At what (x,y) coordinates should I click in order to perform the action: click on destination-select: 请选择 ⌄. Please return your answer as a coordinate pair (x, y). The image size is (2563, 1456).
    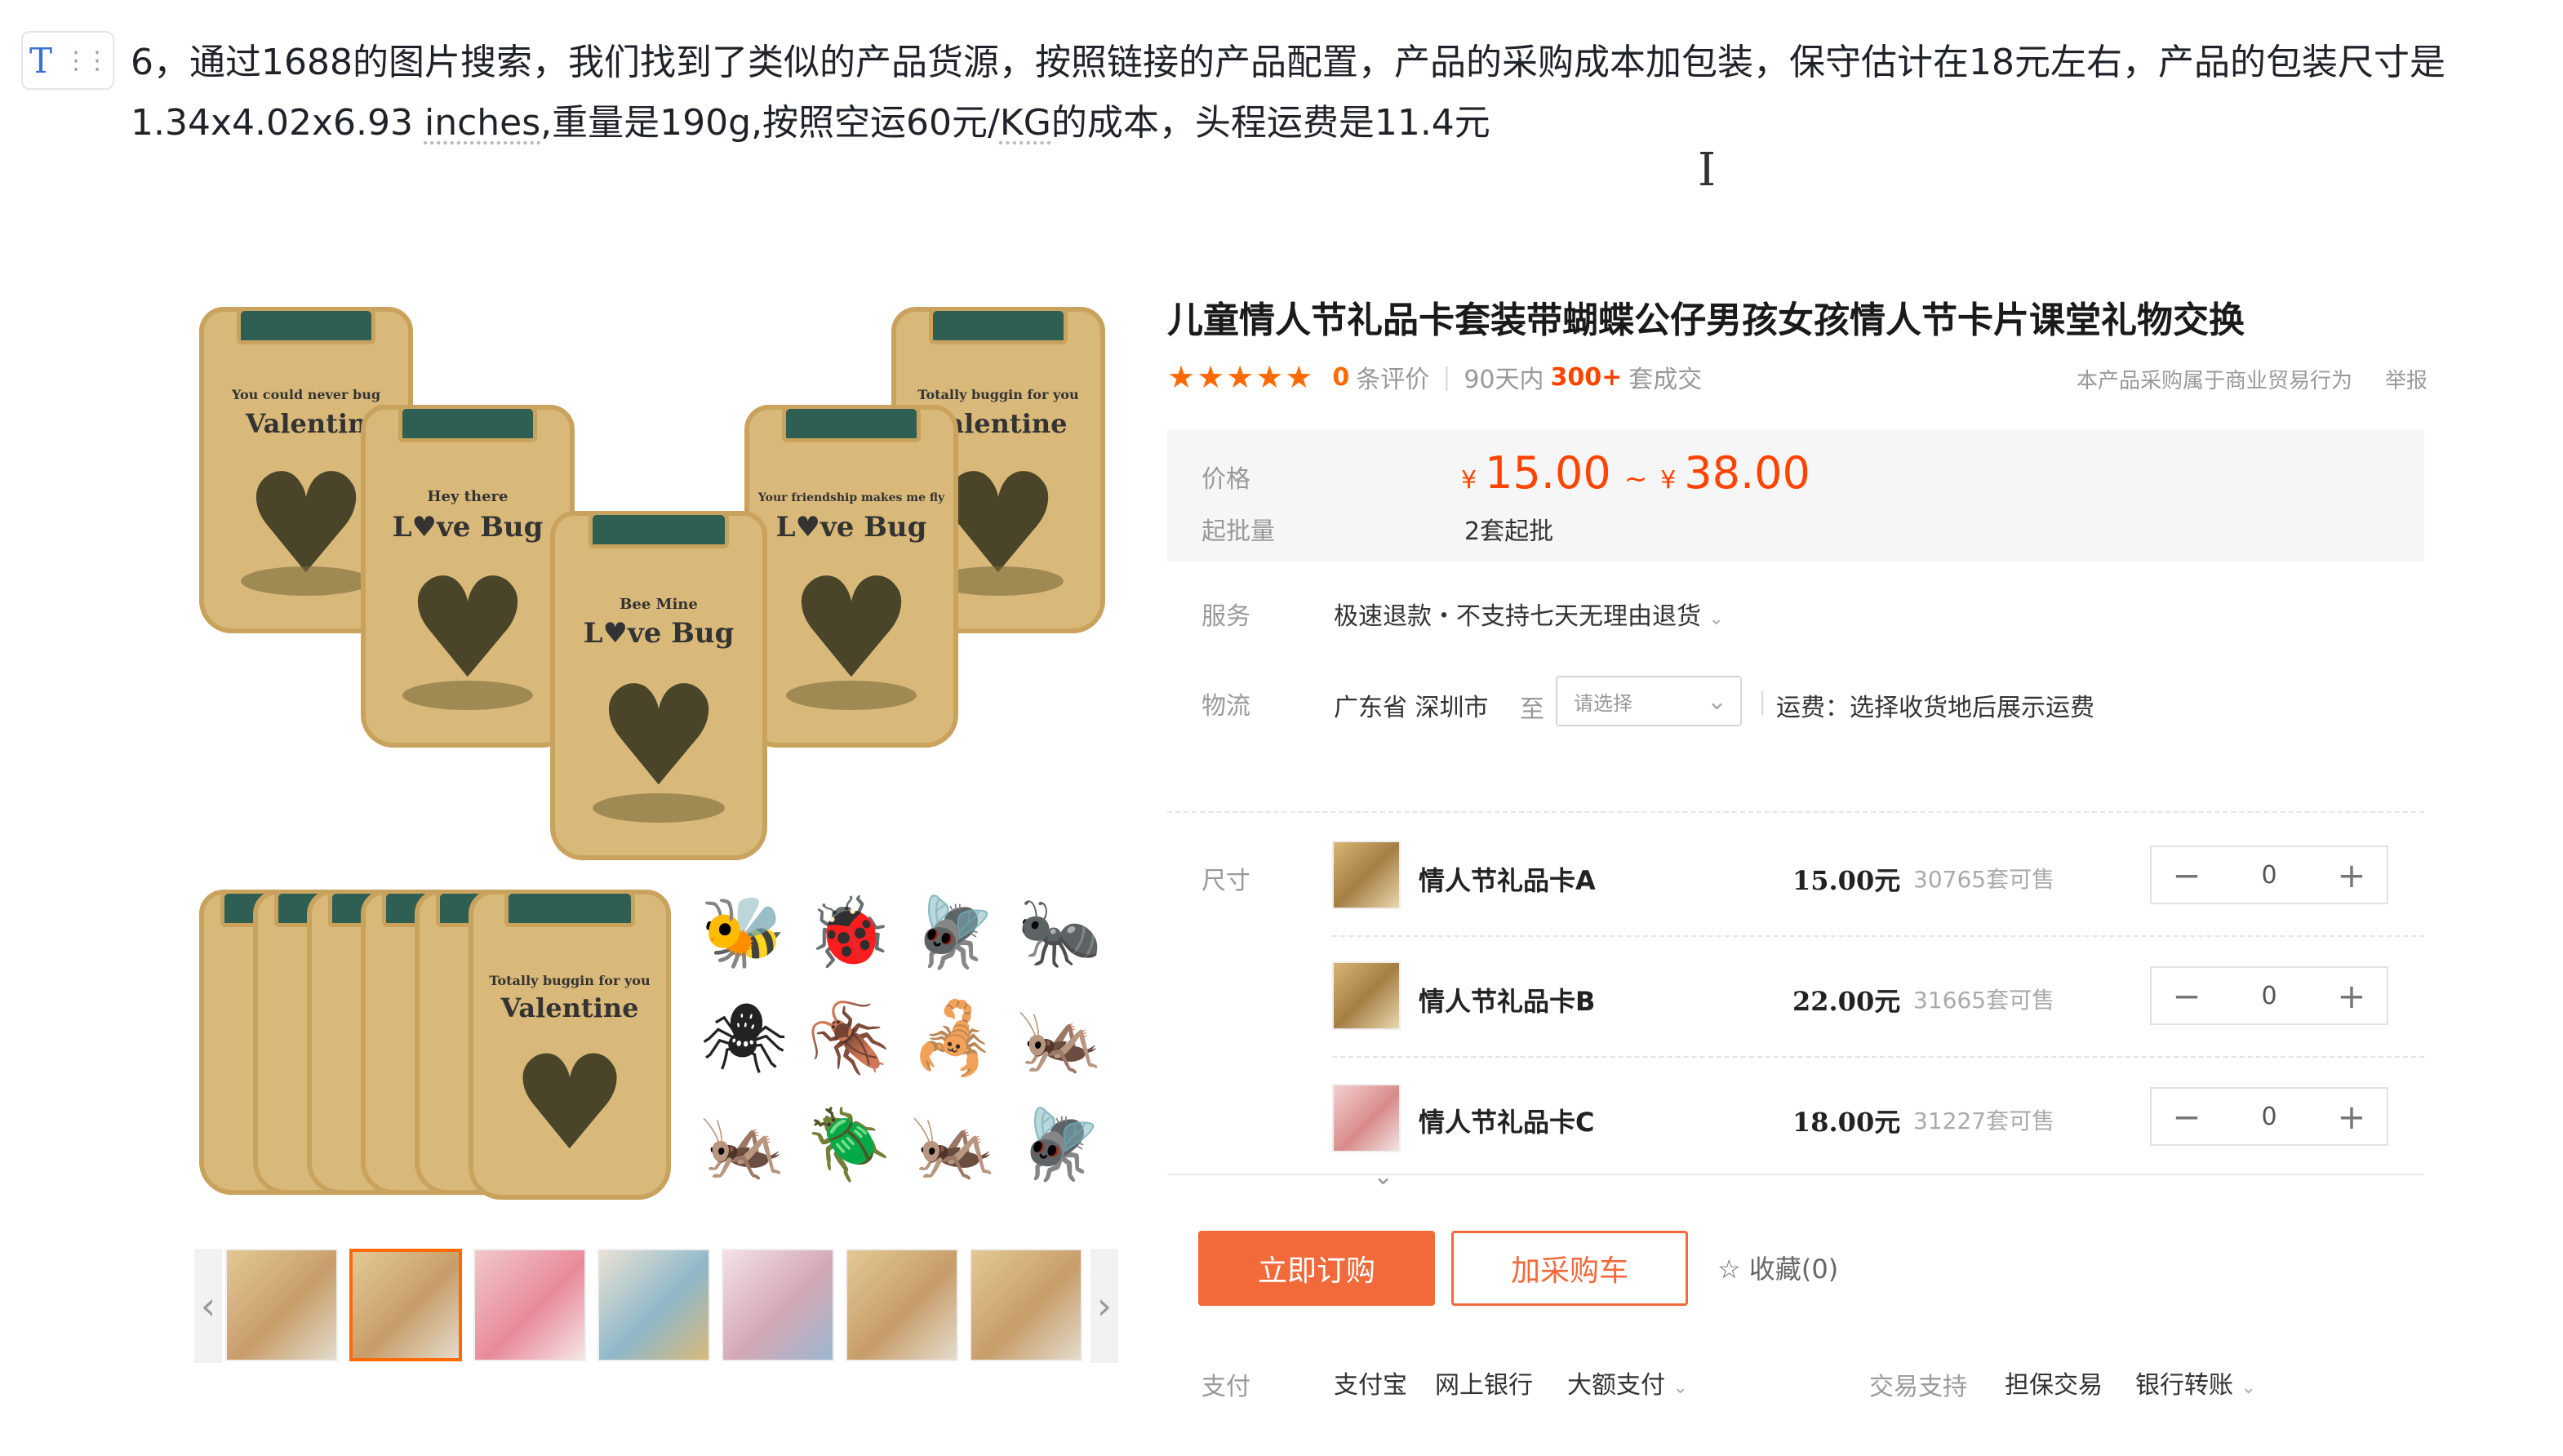
    Looking at the image, I should click on (1649, 701).